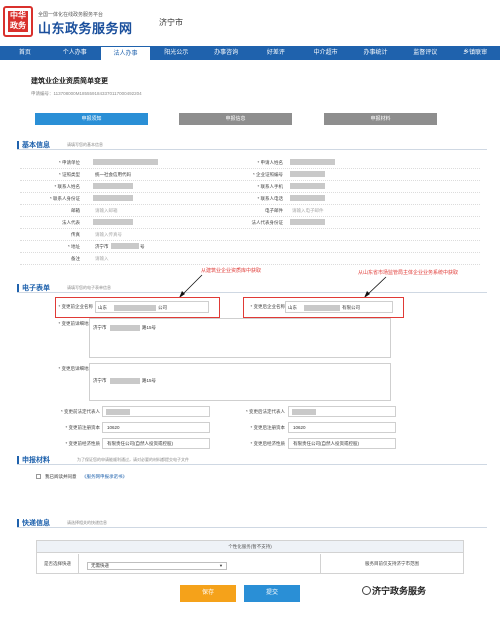 This screenshot has height=617, width=500. I want to click on after-addr-label: * 变更后详细地址, so click(75, 368).